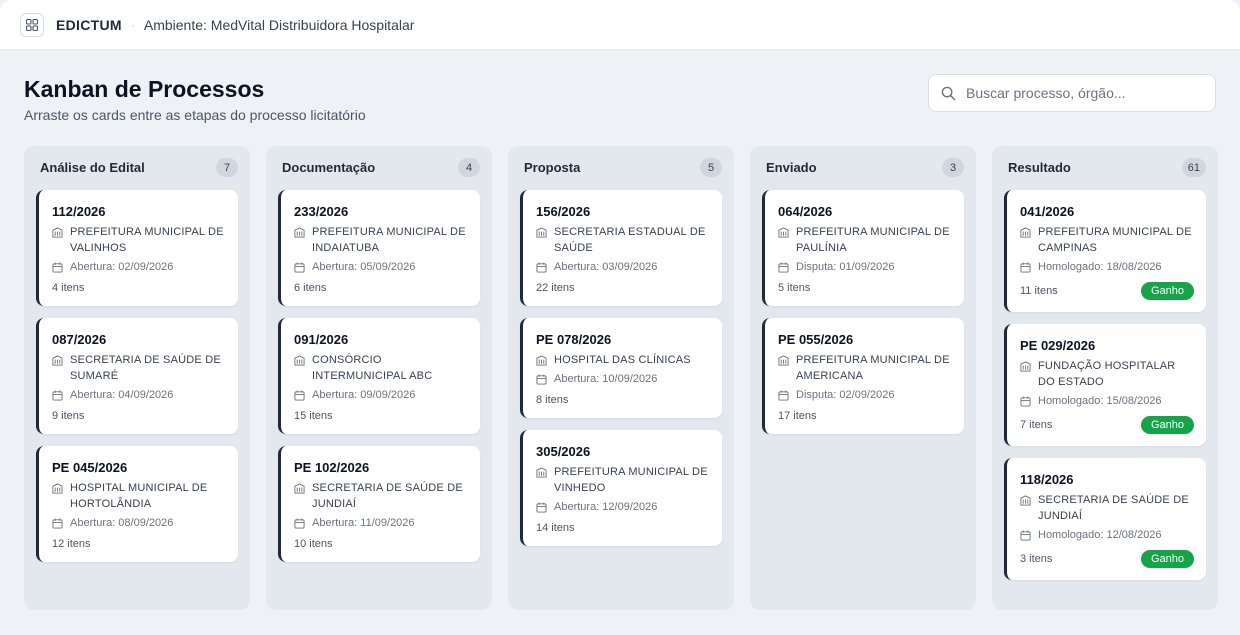 The image size is (1240, 635). Describe the element at coordinates (364, 395) in the screenshot. I see `process-date: Abertura: 09/09/2026` at that location.